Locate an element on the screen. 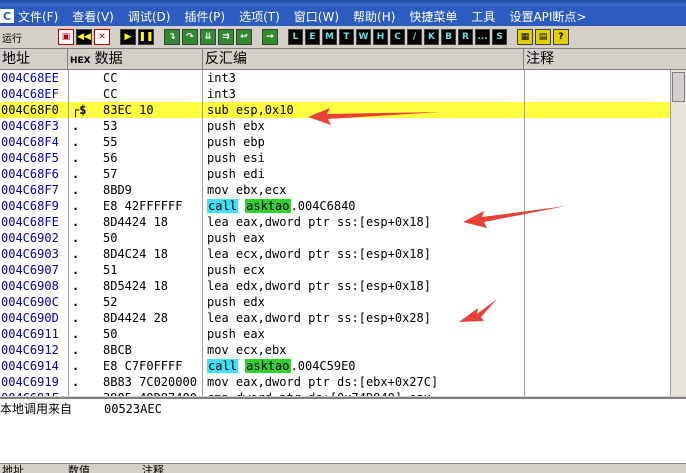  local-call-address: 00523AEC is located at coordinates (133, 409).